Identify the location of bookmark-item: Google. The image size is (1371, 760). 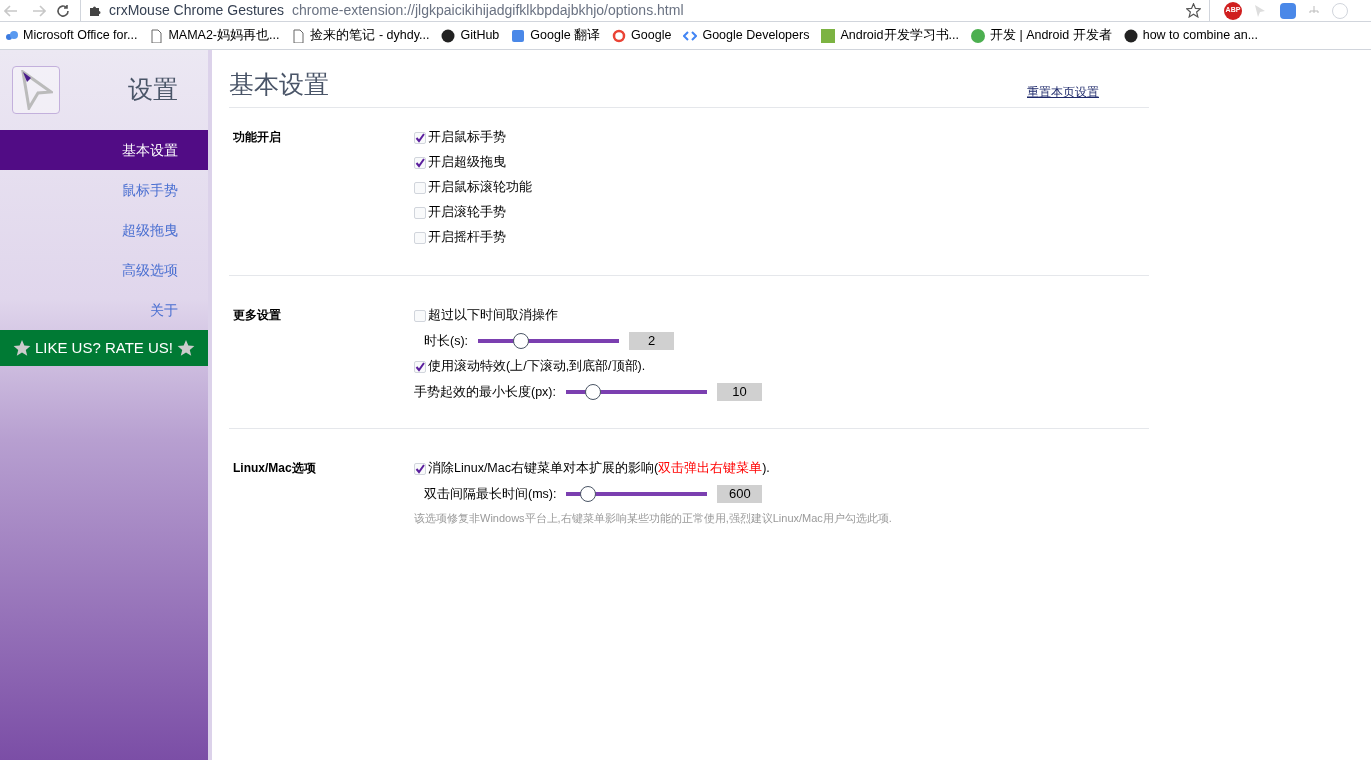
(642, 35).